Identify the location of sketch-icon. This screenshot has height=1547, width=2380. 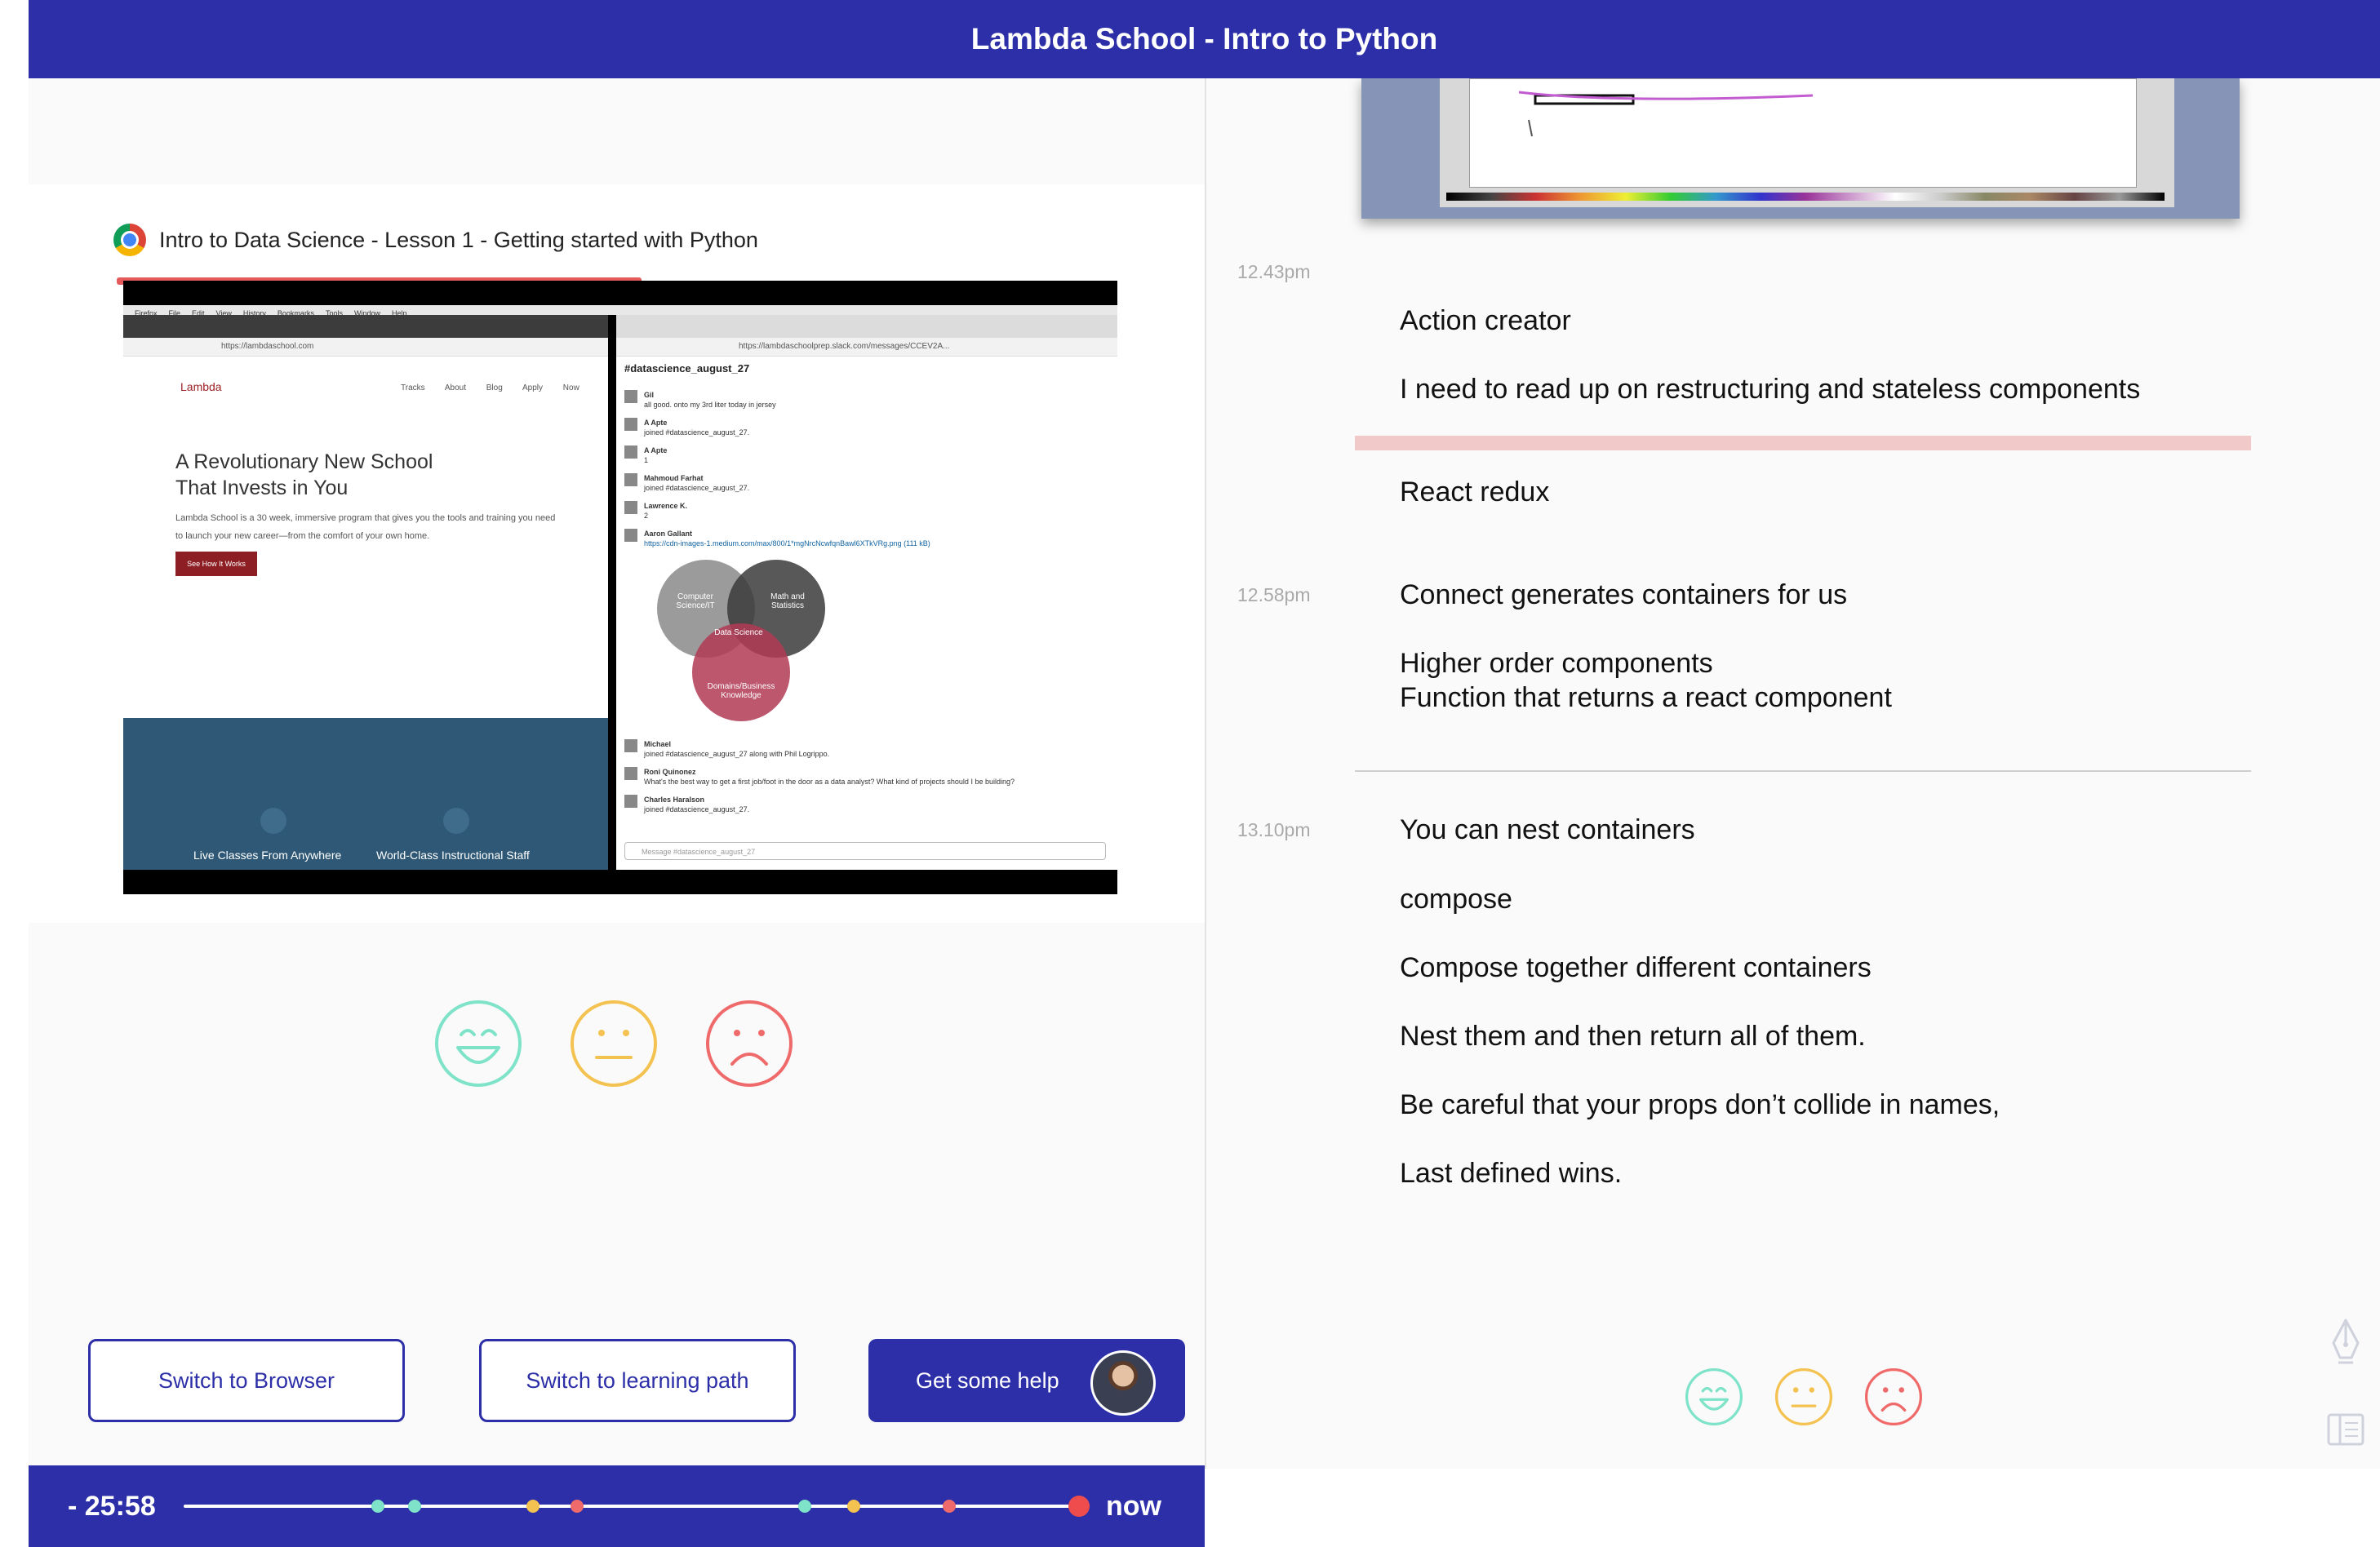
(1666, 114).